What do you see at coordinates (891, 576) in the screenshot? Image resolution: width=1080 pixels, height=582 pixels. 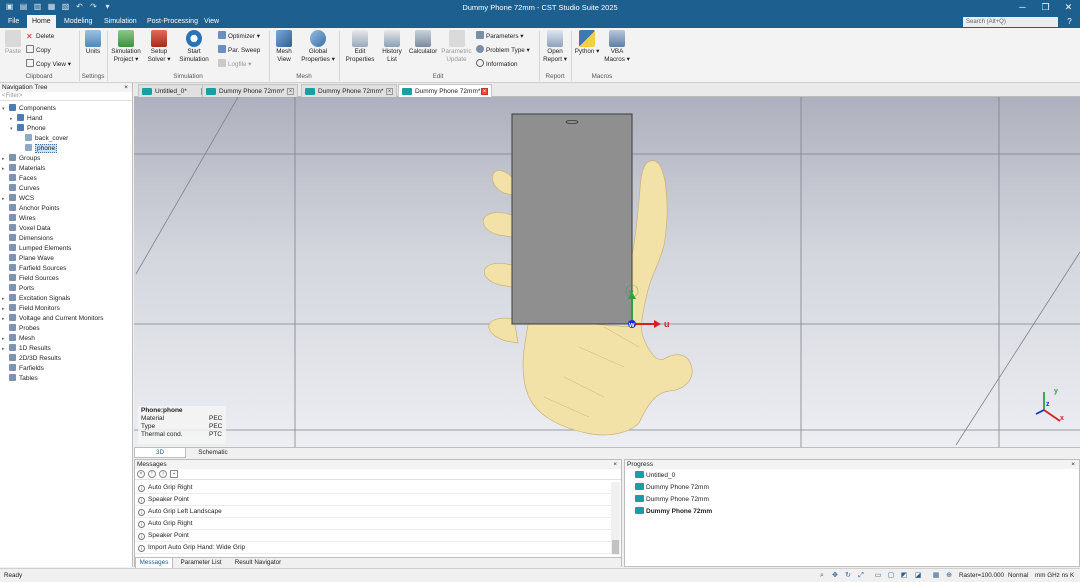 I see `view-wire-icon: ▢` at bounding box center [891, 576].